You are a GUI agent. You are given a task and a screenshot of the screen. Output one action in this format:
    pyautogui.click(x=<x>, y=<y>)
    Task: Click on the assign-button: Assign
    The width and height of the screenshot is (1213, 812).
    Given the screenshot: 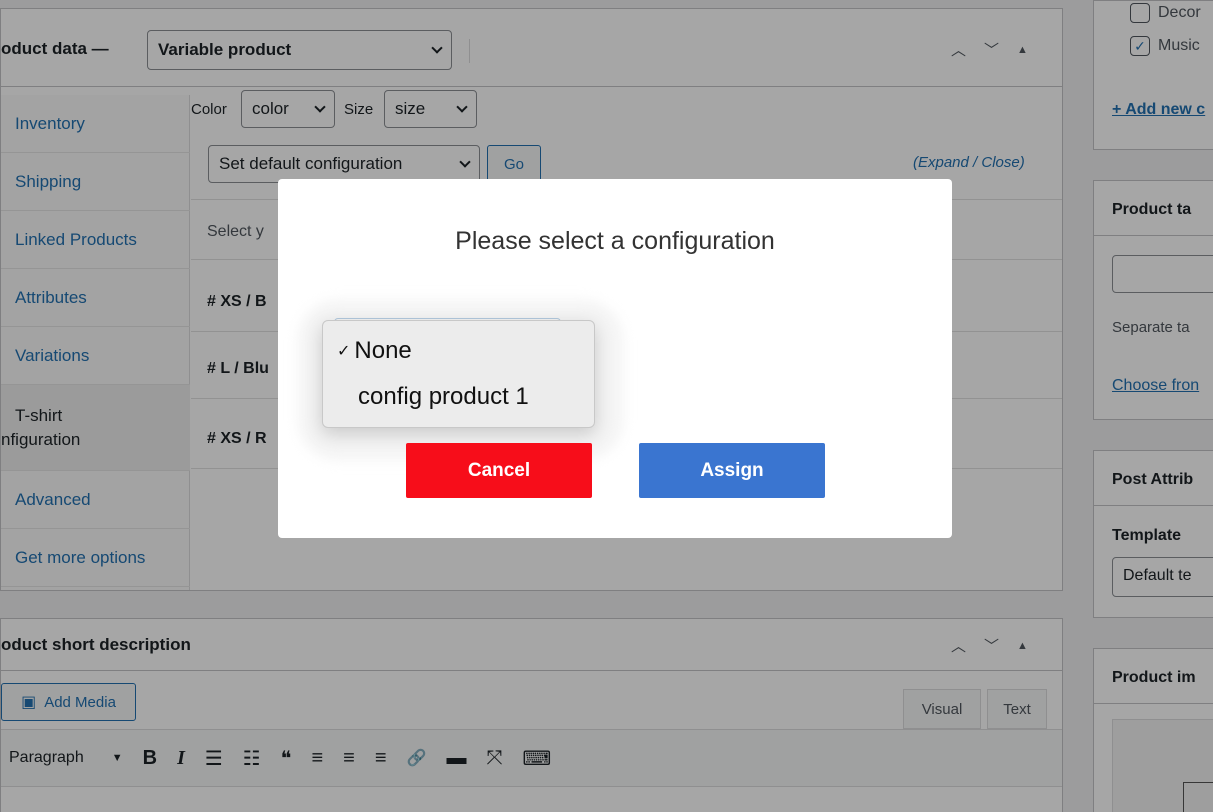 What is the action you would take?
    pyautogui.click(x=732, y=470)
    